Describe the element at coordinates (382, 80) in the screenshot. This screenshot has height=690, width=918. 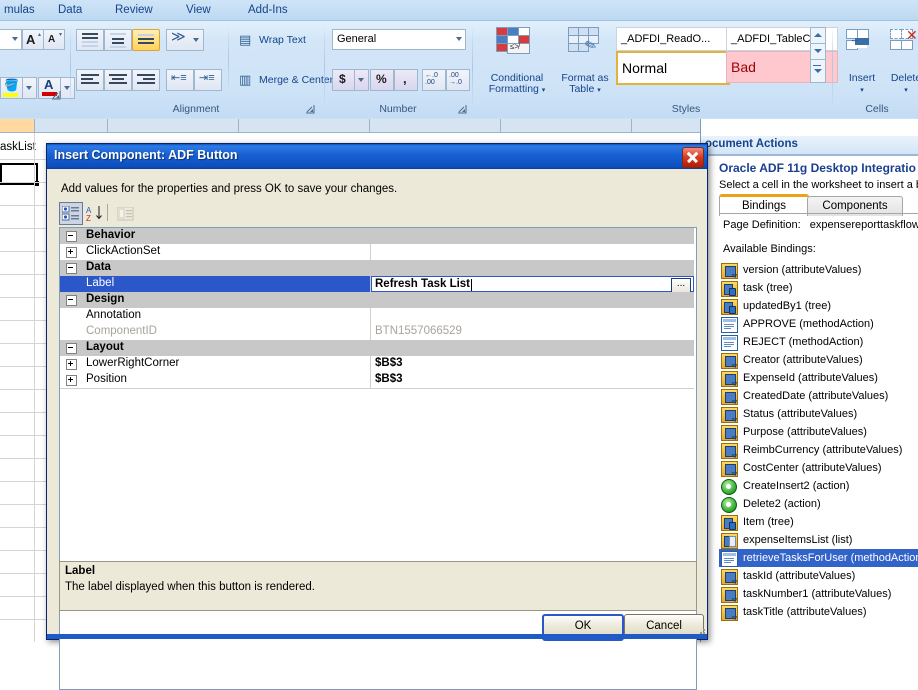
I see `percent-button: %` at that location.